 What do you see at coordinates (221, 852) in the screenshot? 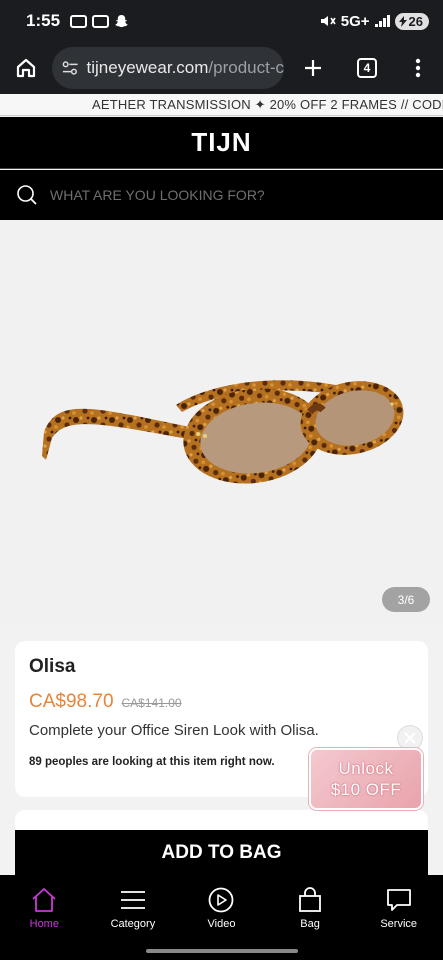
I see `add-to-bag-button: ADD TO BAG` at bounding box center [221, 852].